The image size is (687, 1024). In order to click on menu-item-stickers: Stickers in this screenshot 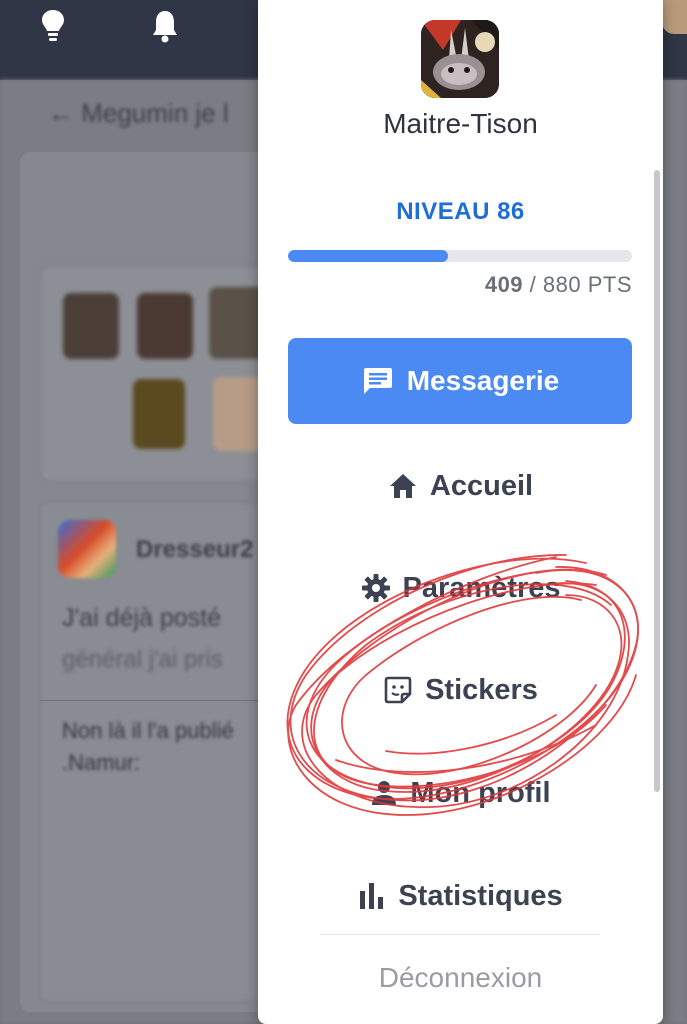, I will do `click(460, 690)`.